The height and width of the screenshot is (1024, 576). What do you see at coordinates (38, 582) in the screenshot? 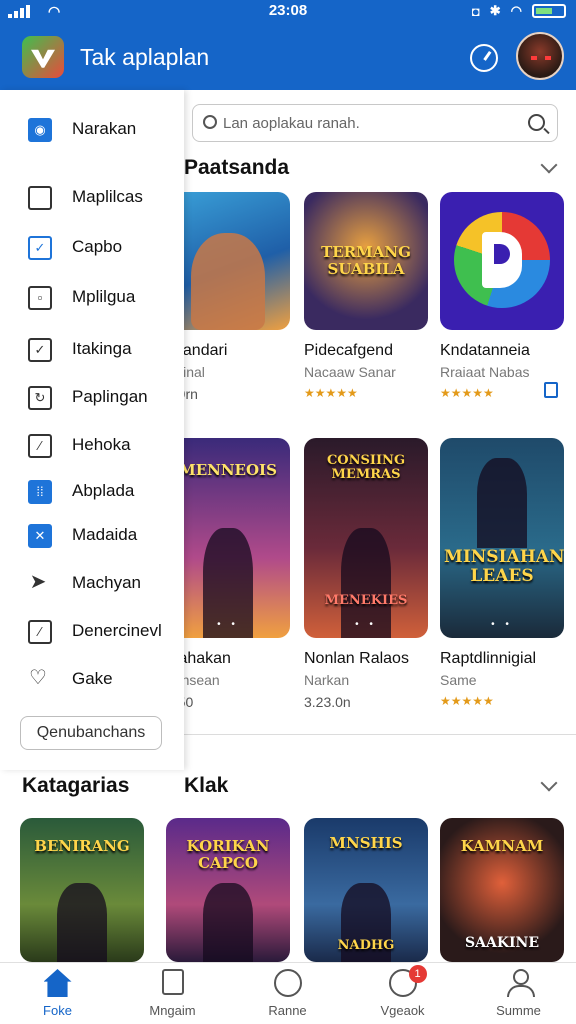
I see `send-icon: ➤` at bounding box center [38, 582].